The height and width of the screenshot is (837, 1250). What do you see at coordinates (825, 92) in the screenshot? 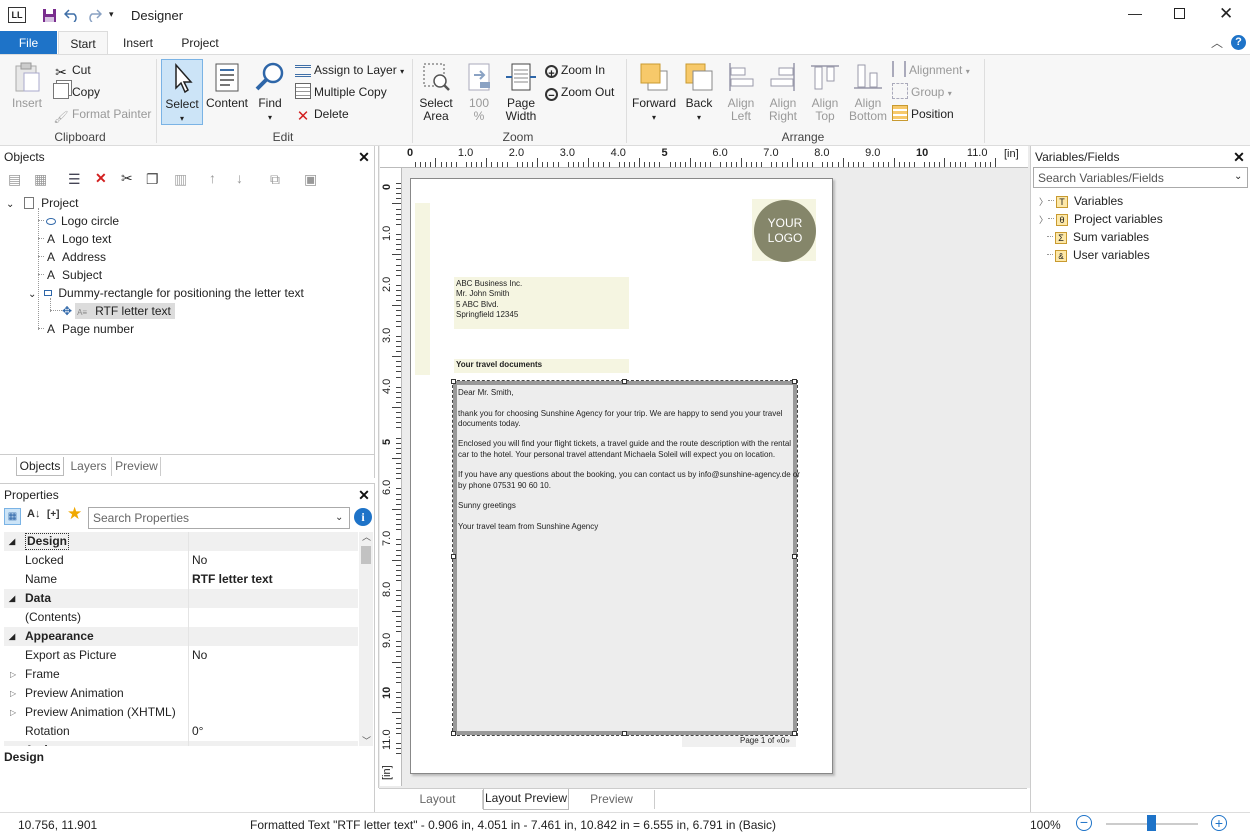
I see `align-top-button: Align Top` at bounding box center [825, 92].